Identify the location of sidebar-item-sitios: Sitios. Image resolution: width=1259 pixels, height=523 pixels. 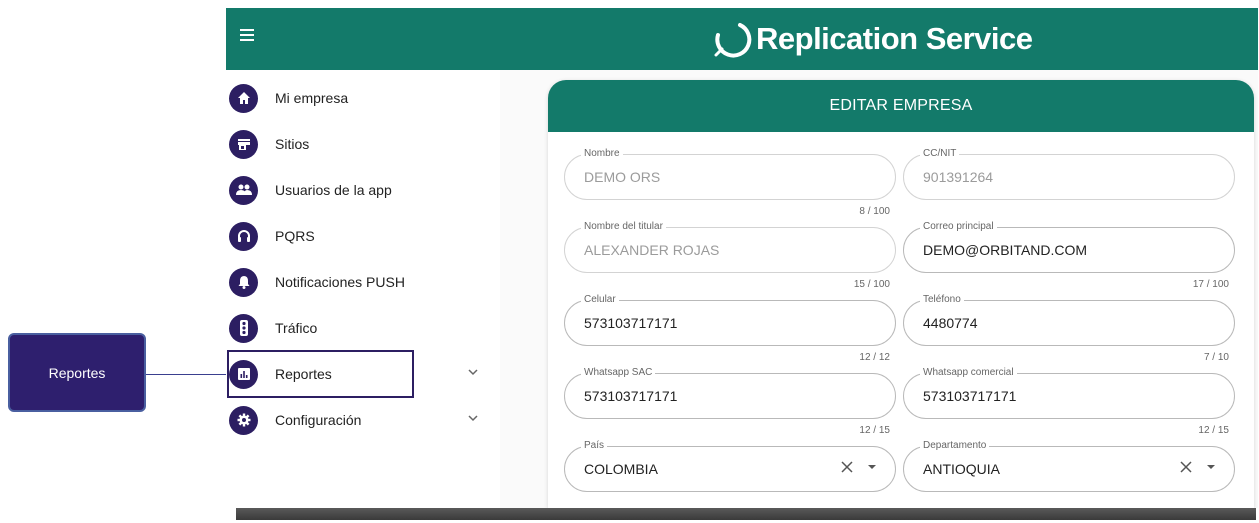
(364, 144).